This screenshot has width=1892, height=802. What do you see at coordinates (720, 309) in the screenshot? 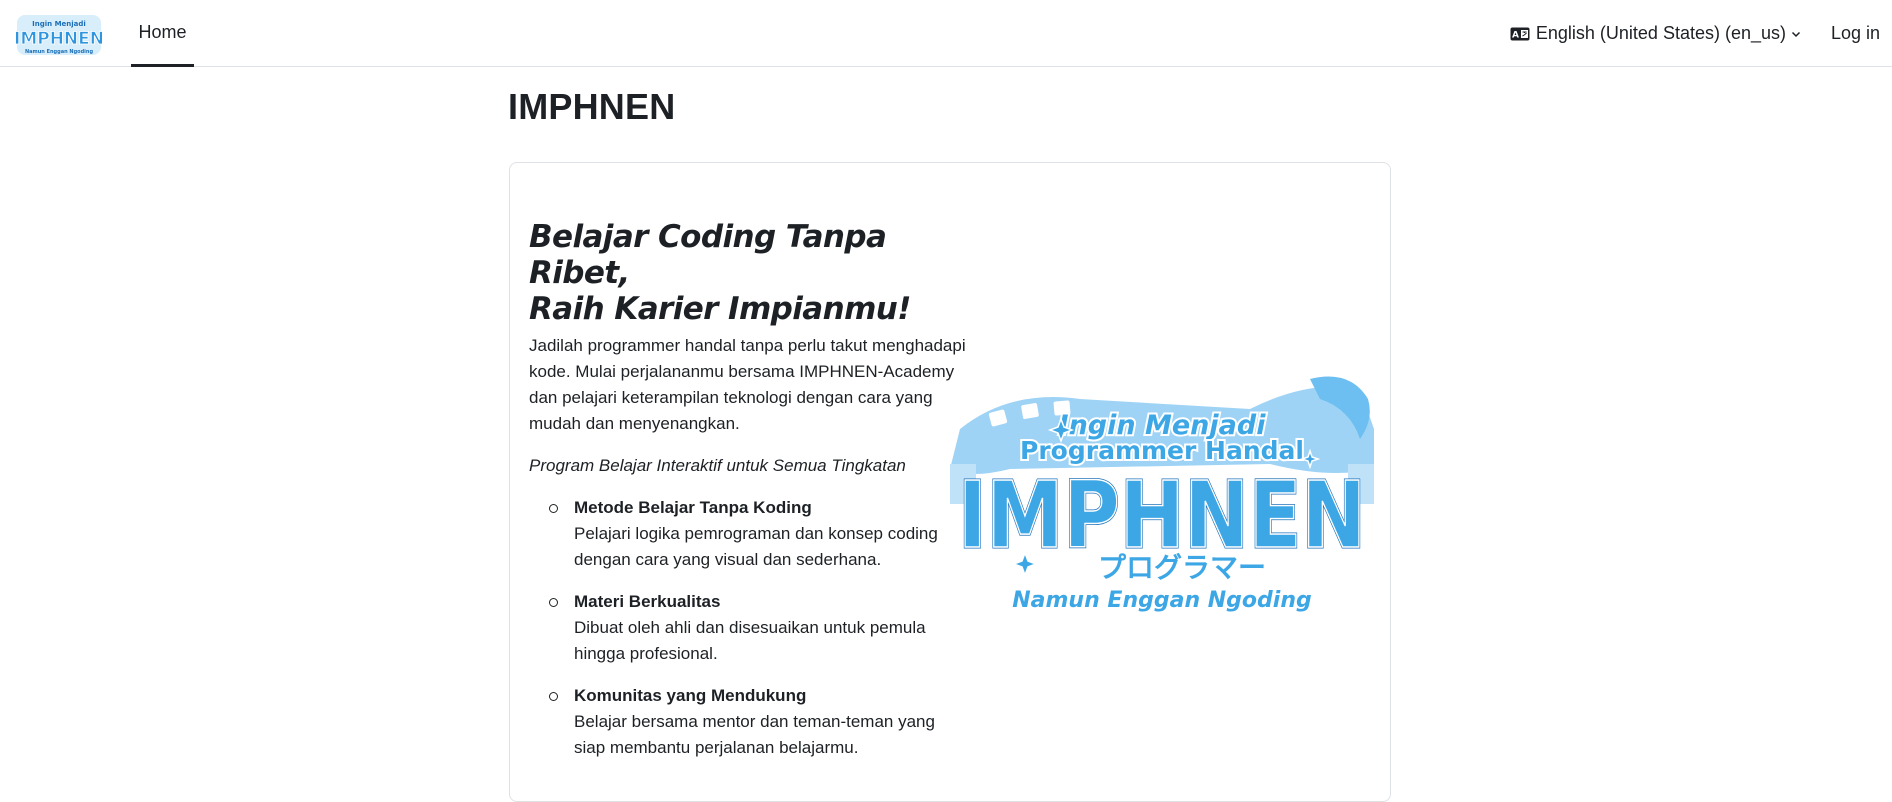
I see `hero-headline-line2: Raih Karier Impianmu!` at bounding box center [720, 309].